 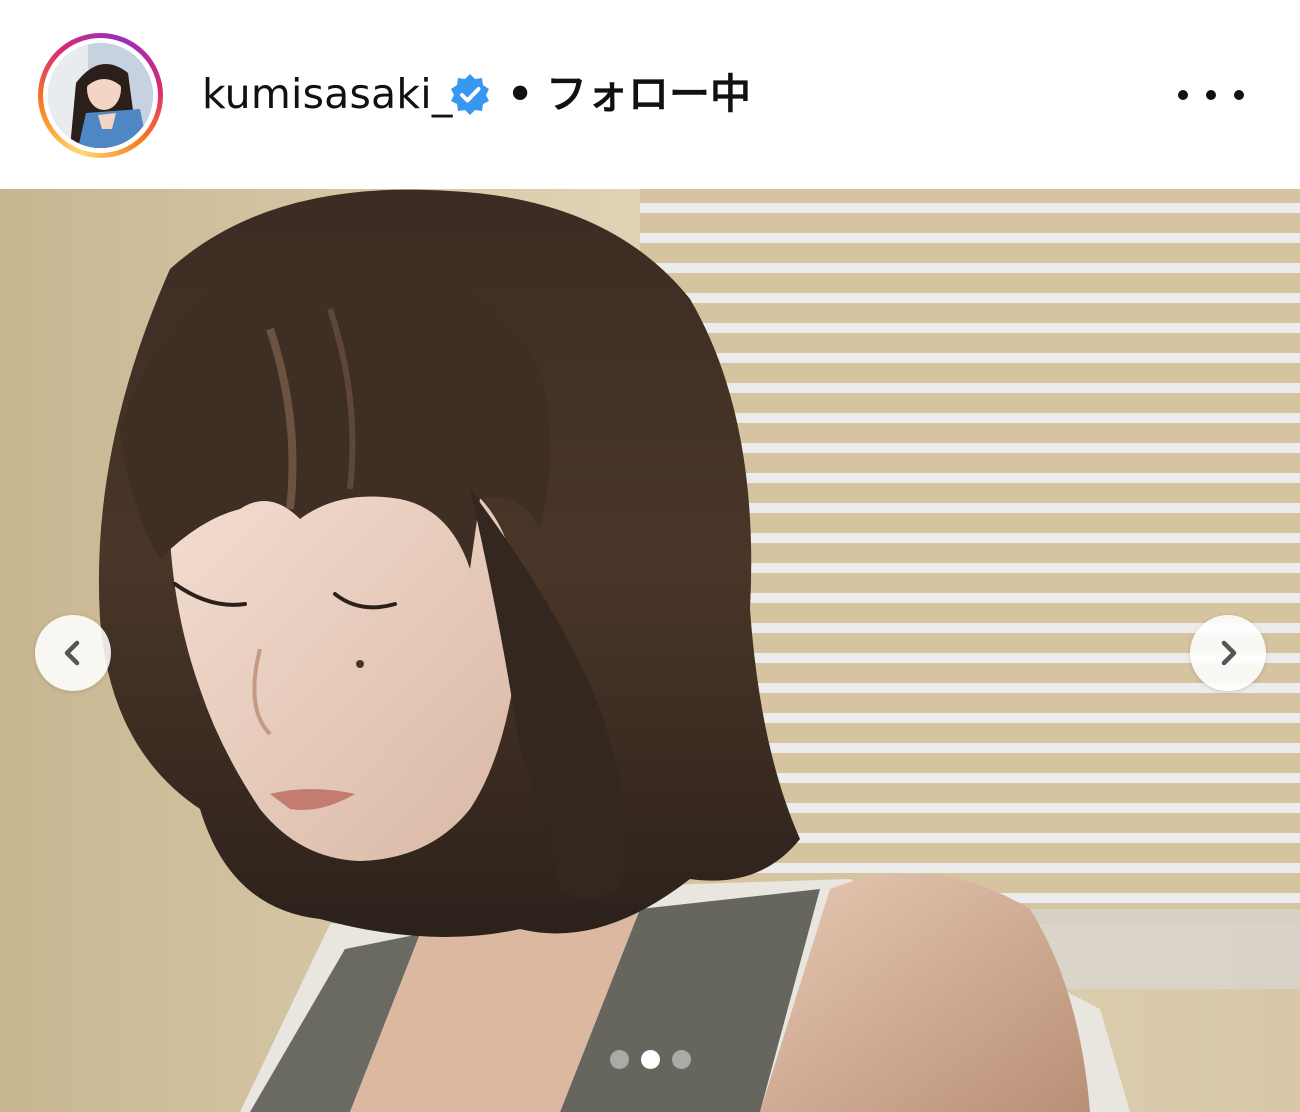 I want to click on username: kumisasaki_, so click(x=327, y=94).